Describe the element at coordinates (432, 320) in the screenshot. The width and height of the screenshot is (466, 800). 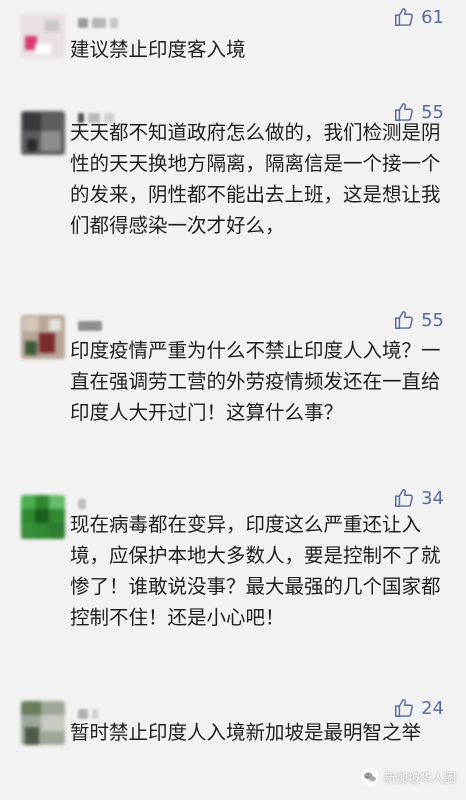
I see `like-count: 55` at that location.